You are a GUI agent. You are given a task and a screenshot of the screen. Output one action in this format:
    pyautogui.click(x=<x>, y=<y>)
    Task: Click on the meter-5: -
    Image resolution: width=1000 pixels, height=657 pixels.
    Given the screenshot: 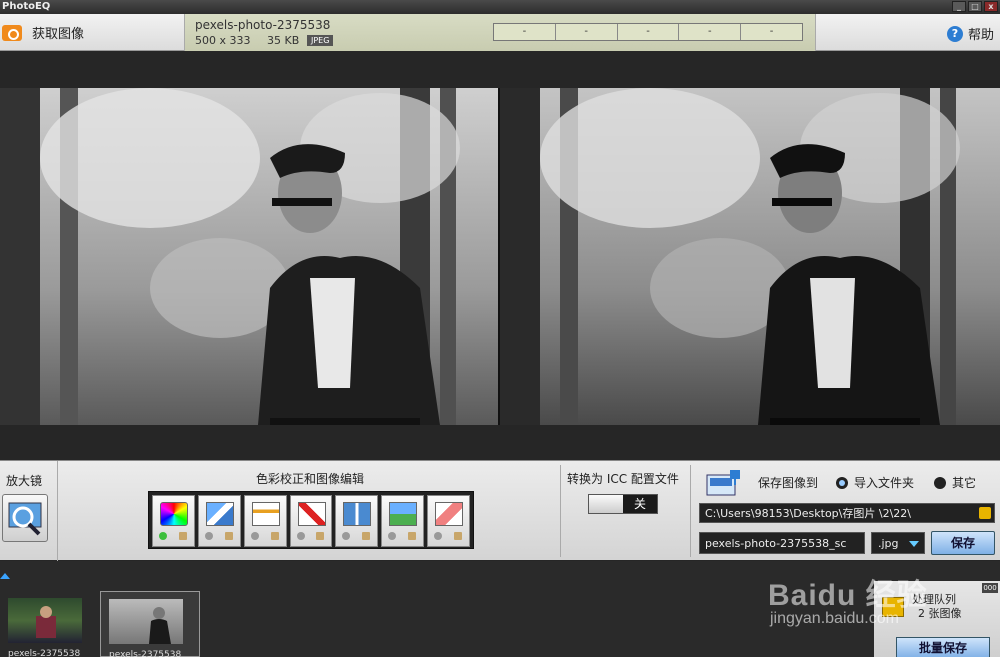 What is the action you would take?
    pyautogui.click(x=771, y=31)
    